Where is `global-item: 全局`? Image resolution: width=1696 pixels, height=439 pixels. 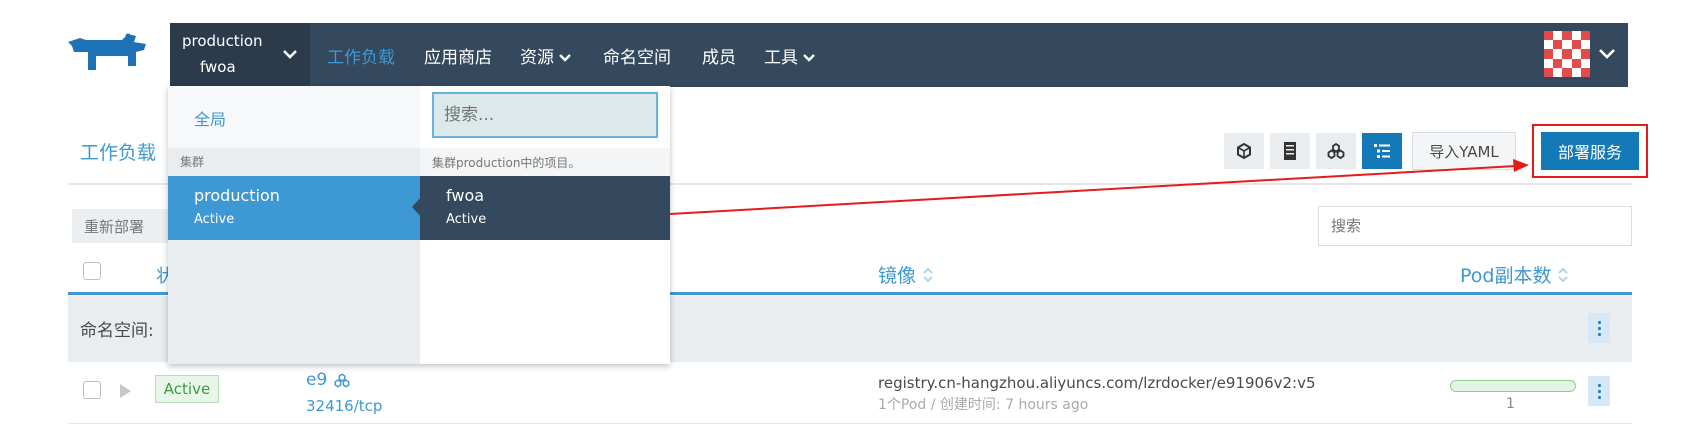 global-item: 全局 is located at coordinates (294, 117).